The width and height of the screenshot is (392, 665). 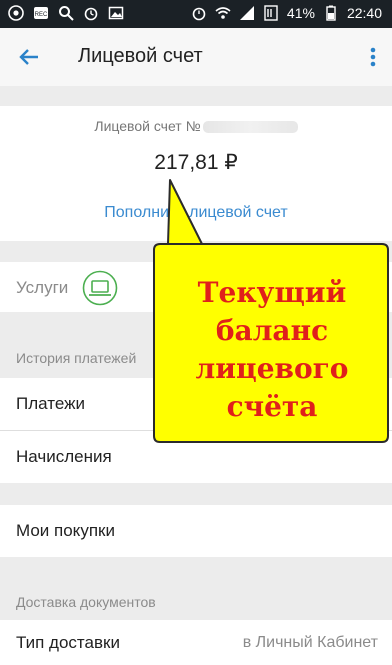 I want to click on delivery-type-row: Тип доставки в Личный Кабинет, so click(x=196, y=642).